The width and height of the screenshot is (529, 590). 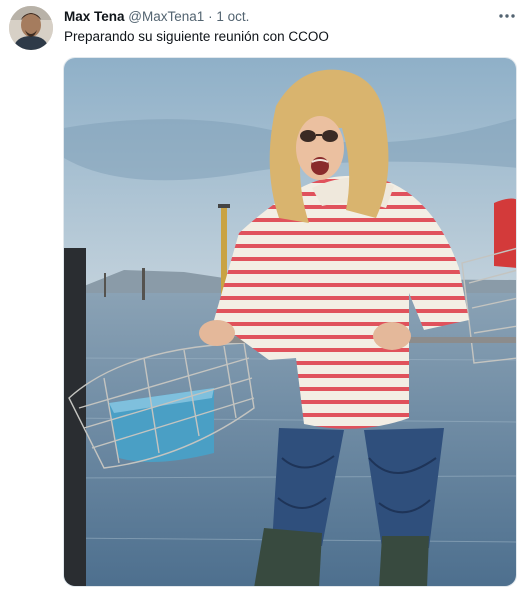 I want to click on avatar-image, so click(x=31, y=28).